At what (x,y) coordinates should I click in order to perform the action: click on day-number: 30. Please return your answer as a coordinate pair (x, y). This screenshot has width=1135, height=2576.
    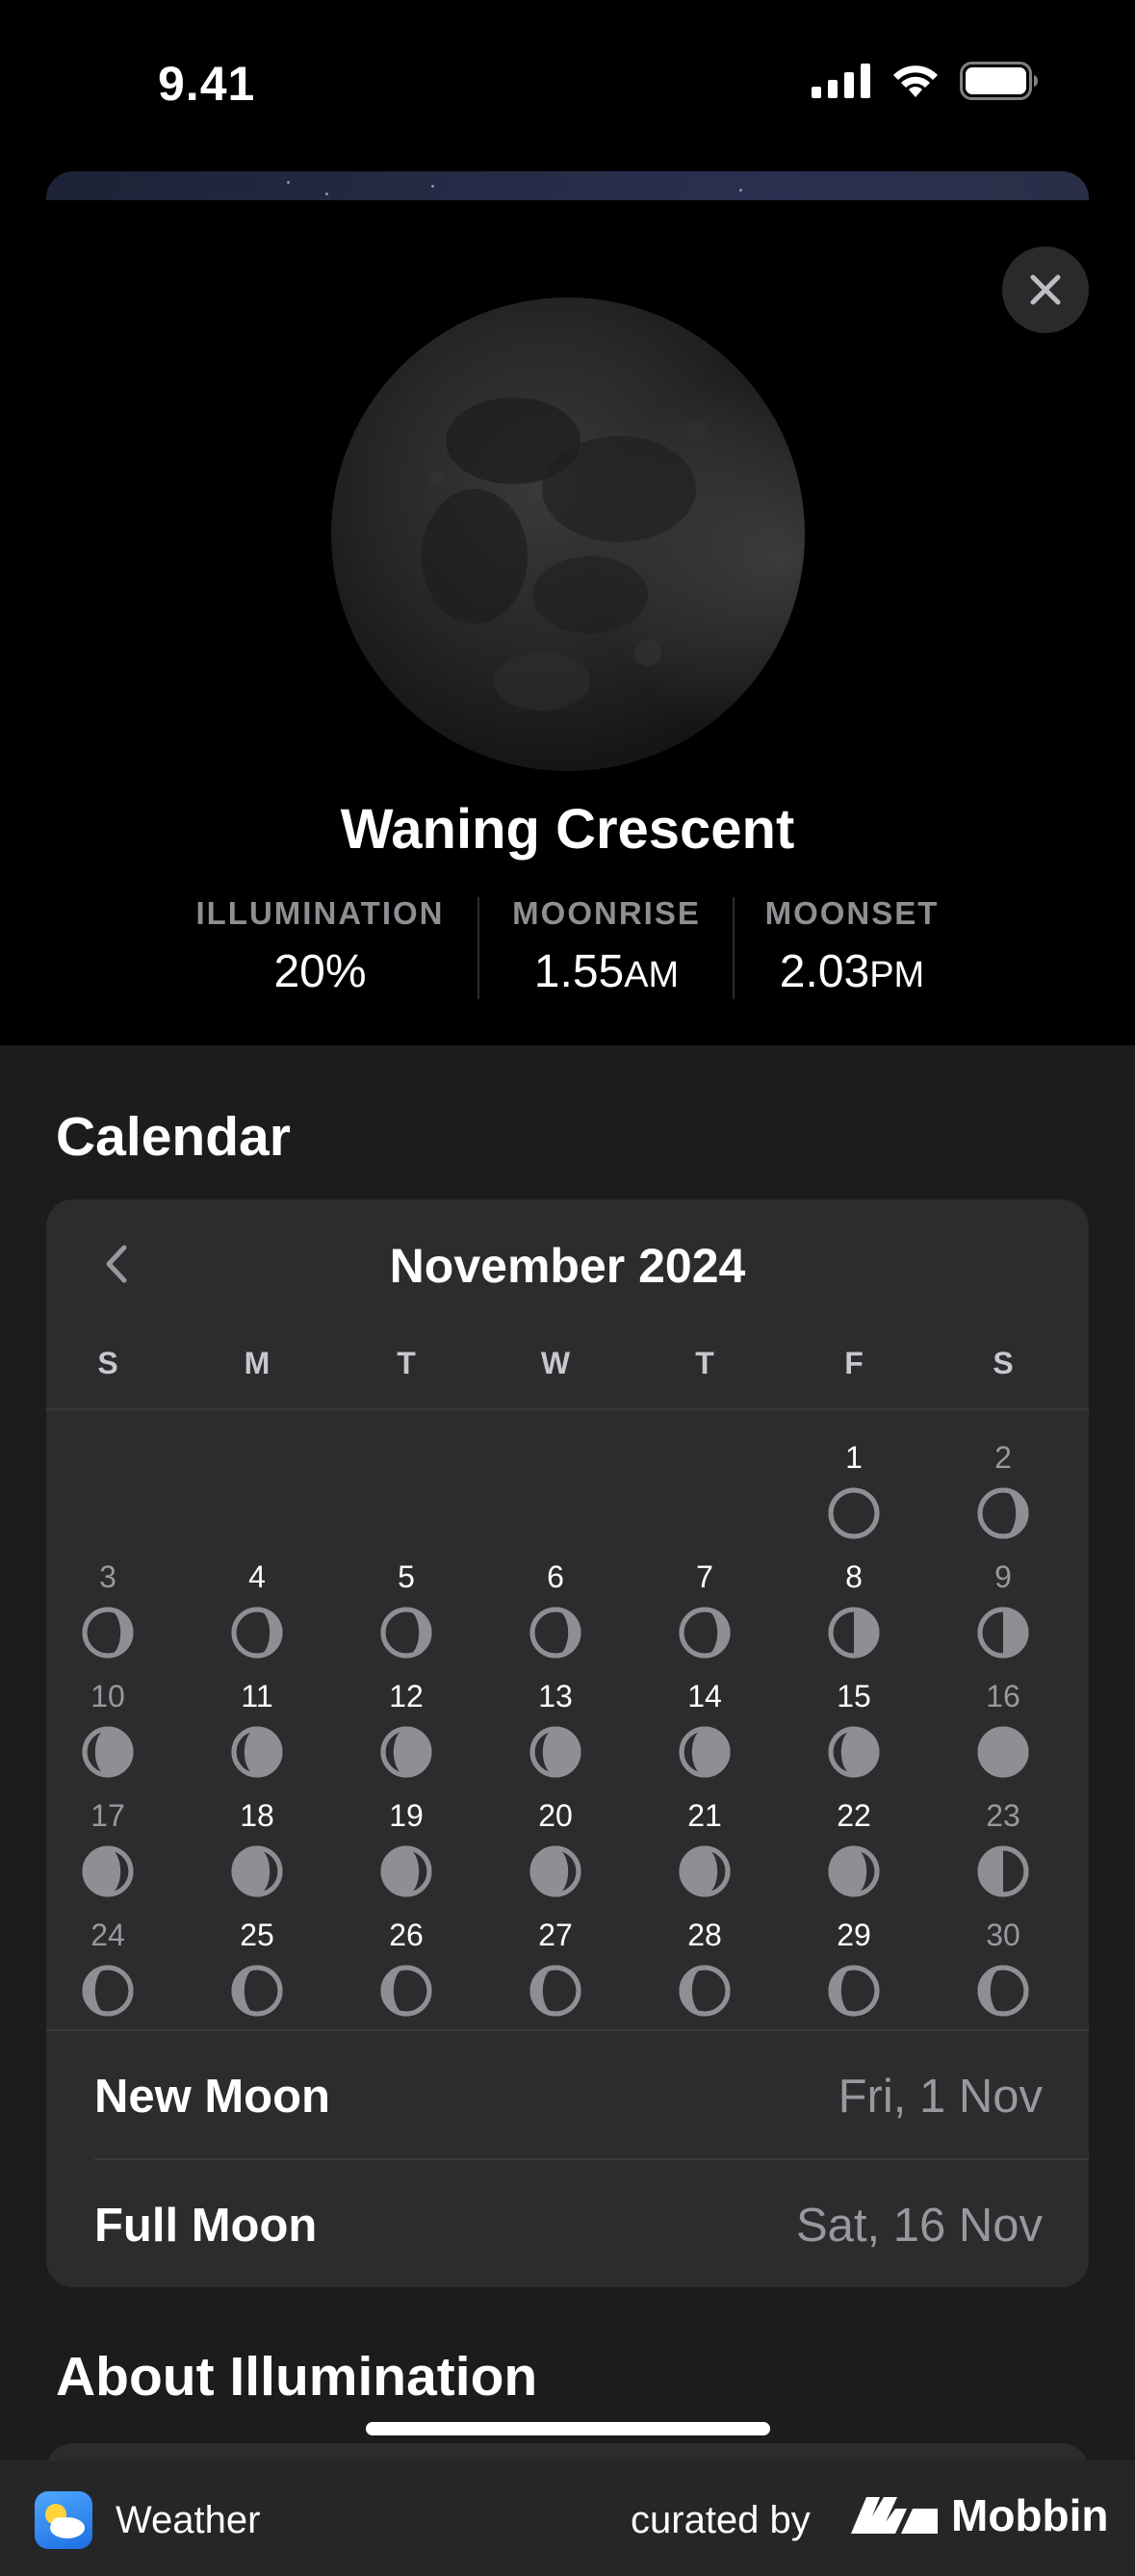
    Looking at the image, I should click on (1003, 1935).